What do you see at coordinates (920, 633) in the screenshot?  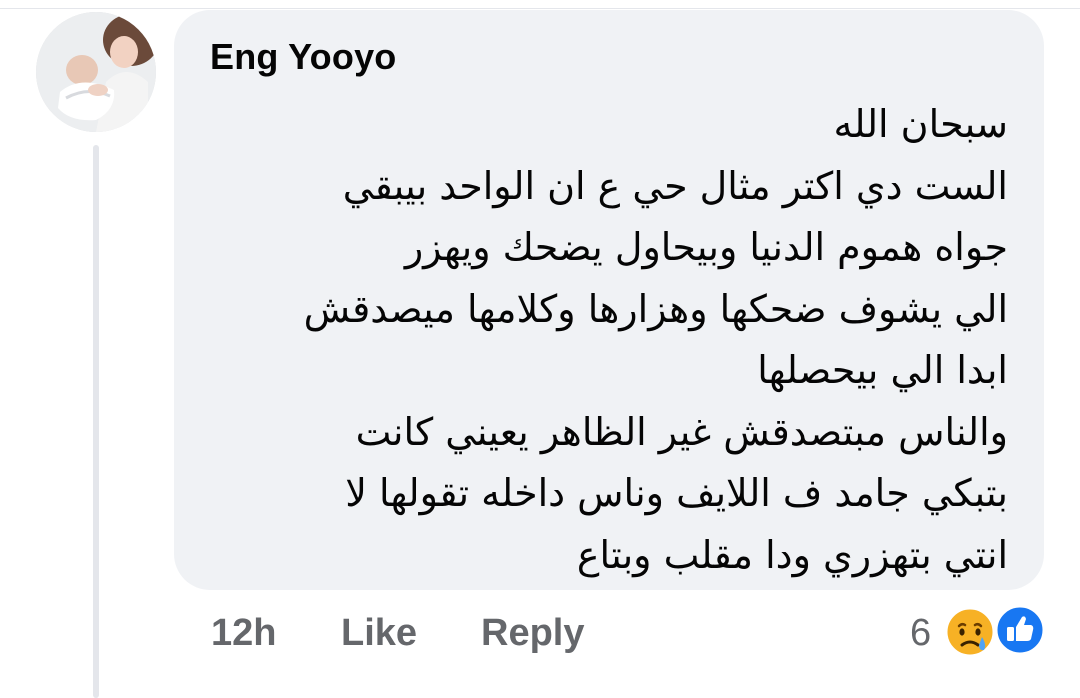 I see `reaction-count: 6` at bounding box center [920, 633].